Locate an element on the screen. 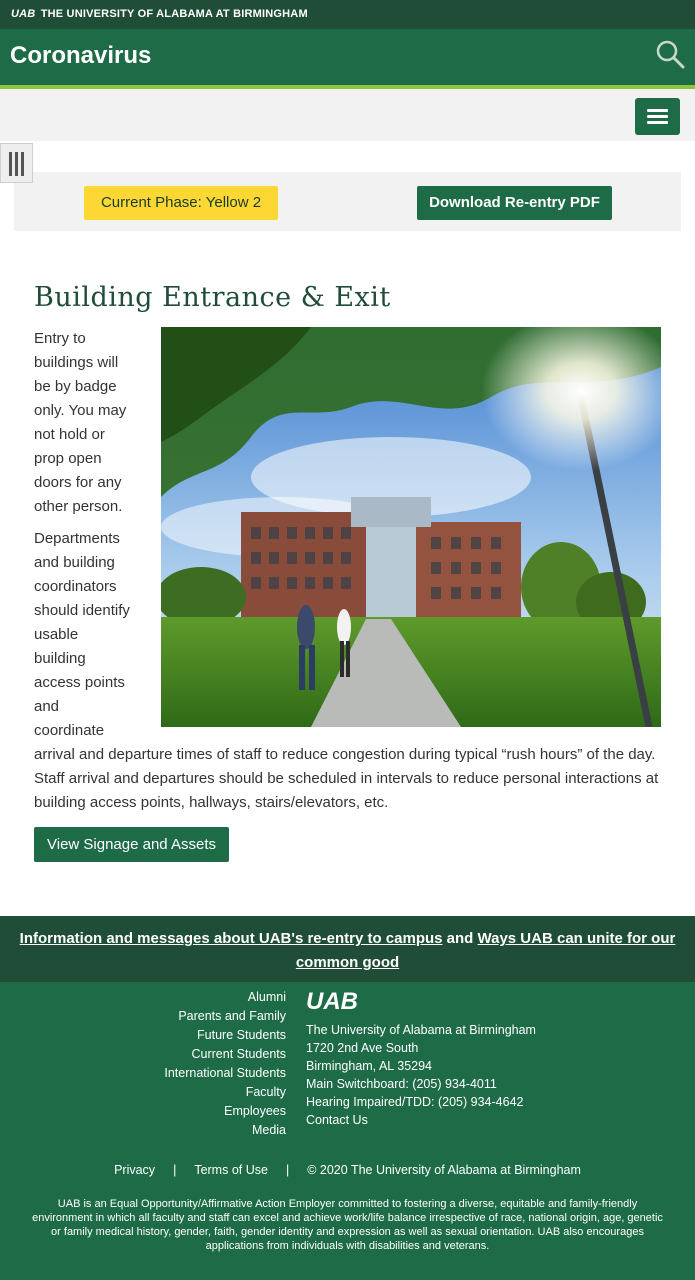 The height and width of the screenshot is (1280, 695). university-name: THE UNIVERSITY OF ALABAMA AT BIRMINGHAM is located at coordinates (174, 14).